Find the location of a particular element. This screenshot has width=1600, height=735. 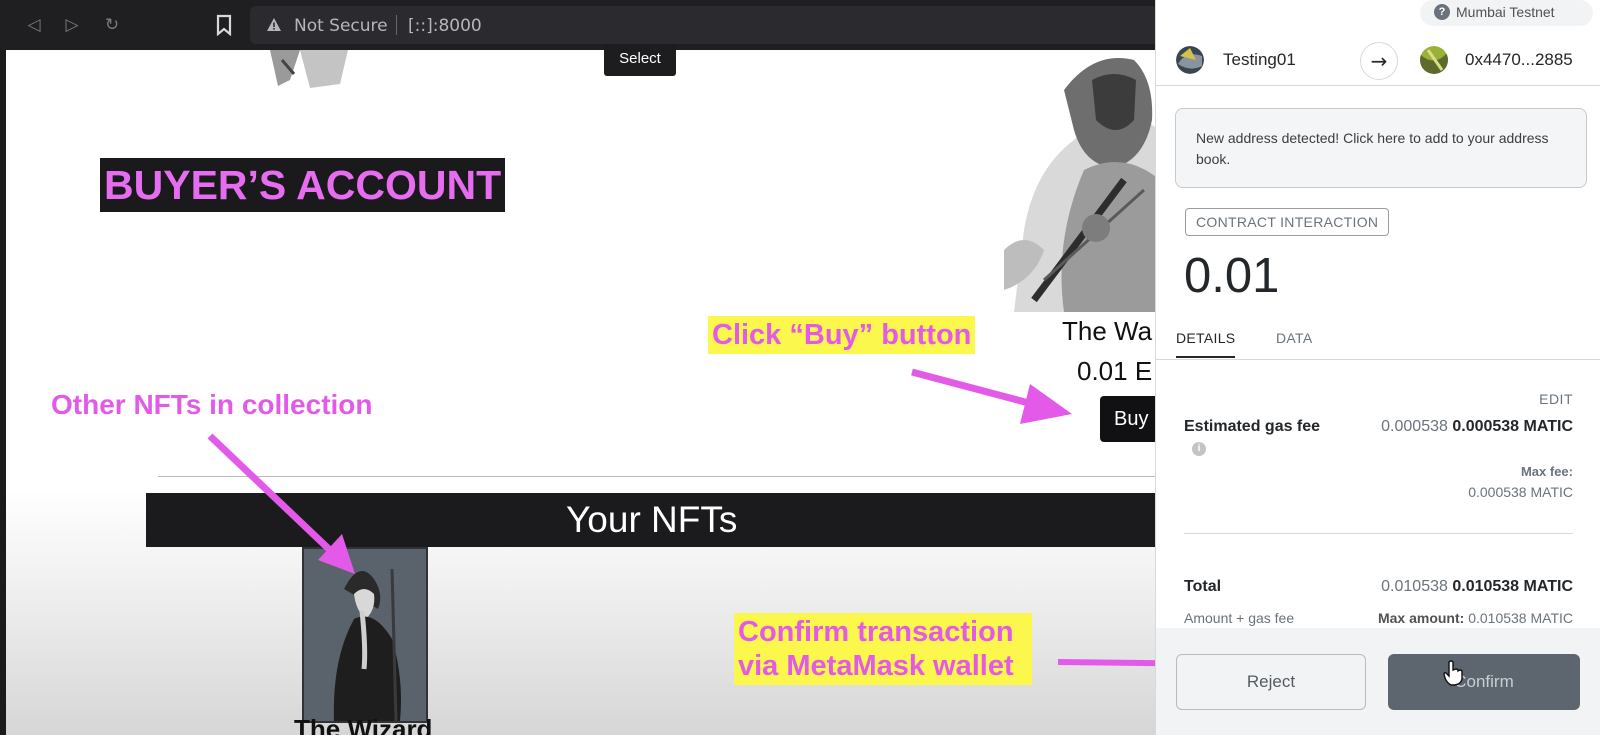

max-fee-value: 0.000538 MATIC is located at coordinates (1520, 492).